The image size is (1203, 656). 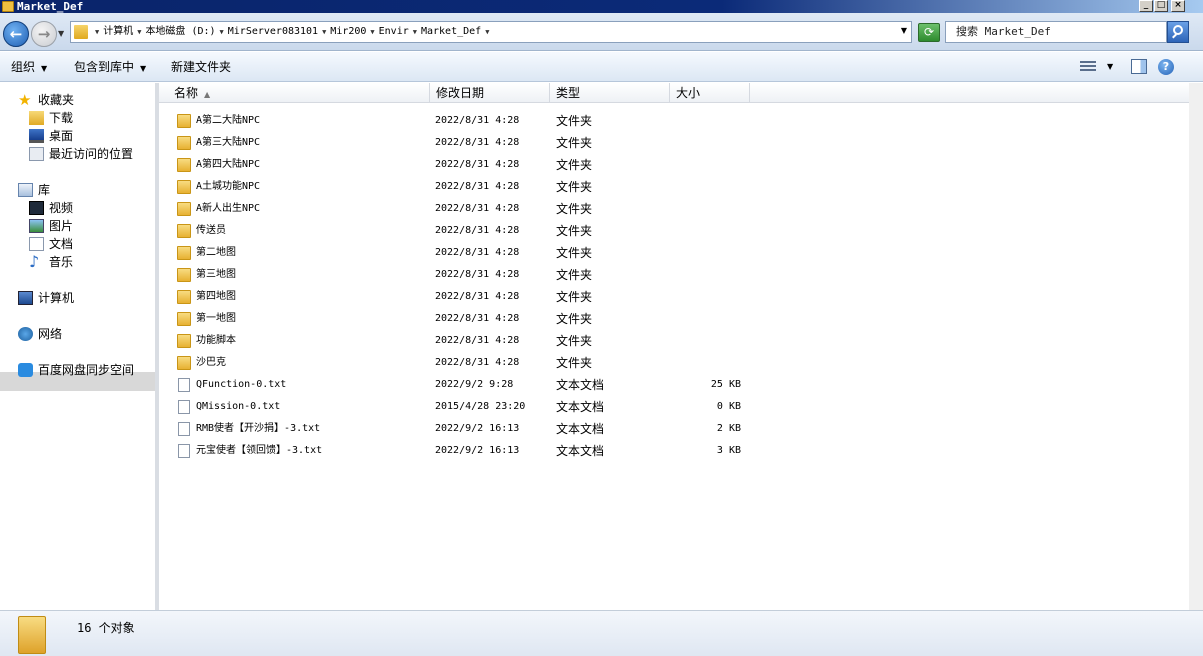 What do you see at coordinates (1146, 6) in the screenshot?
I see `minimize-button: _` at bounding box center [1146, 6].